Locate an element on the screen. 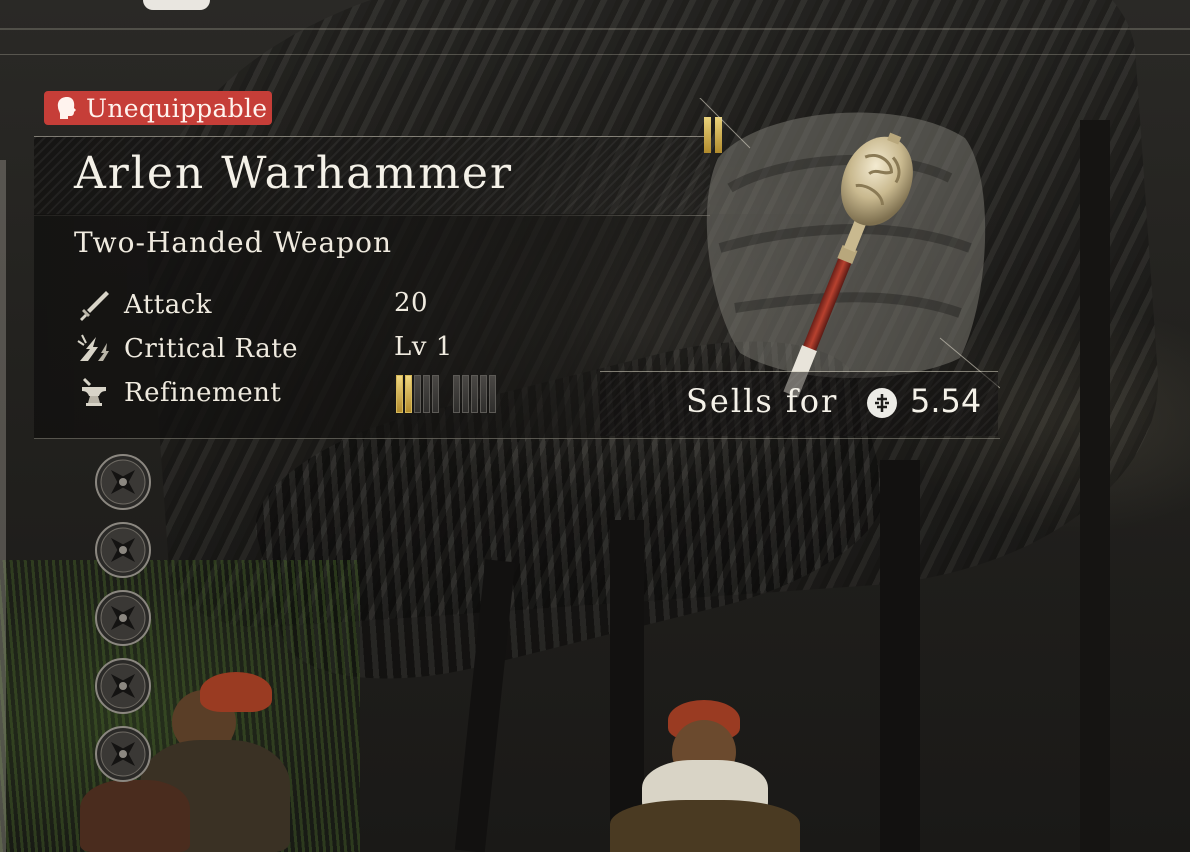 The height and width of the screenshot is (852, 1190). stat-value-critical-rate: Lv 1 is located at coordinates (423, 347).